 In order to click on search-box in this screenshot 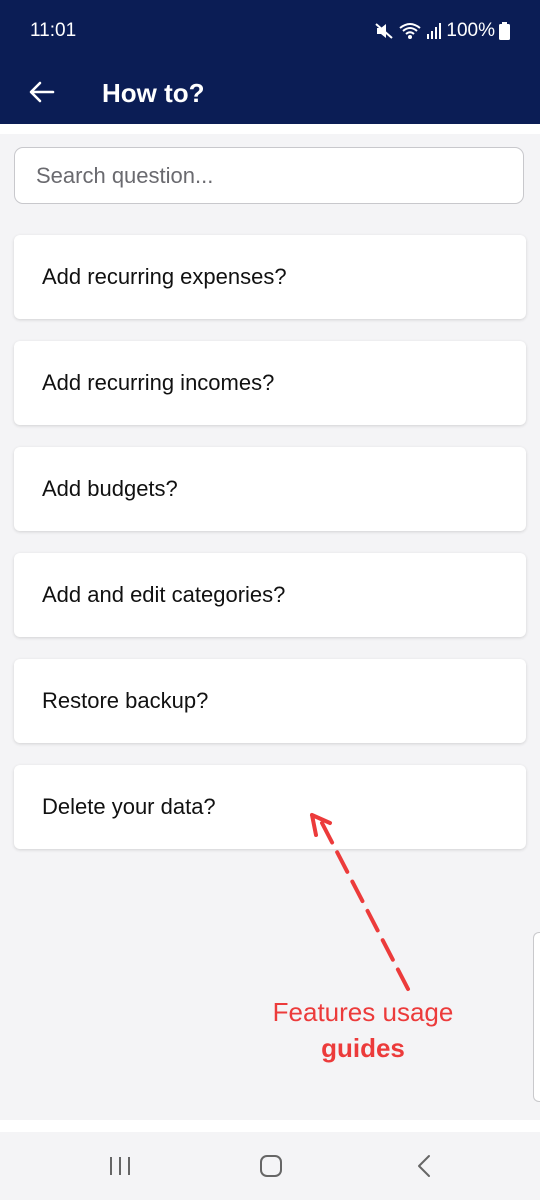, I will do `click(269, 175)`.